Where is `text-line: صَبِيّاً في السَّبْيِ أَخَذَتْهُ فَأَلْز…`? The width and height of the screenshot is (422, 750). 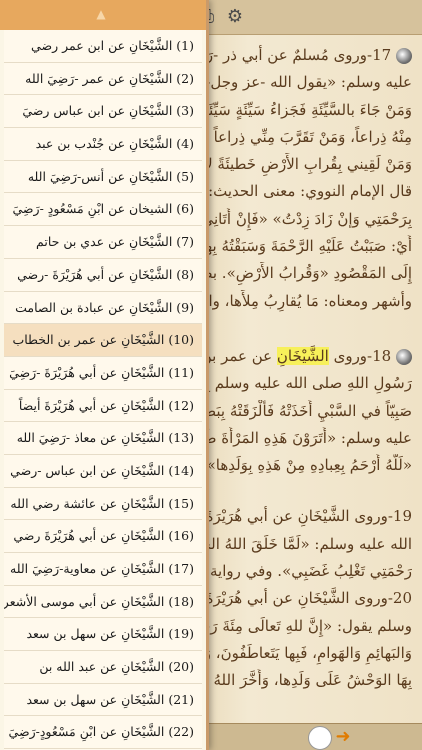
text-line: صَبِيّاً في السَّبْيِ أَخَذَتْهُ فَأَلْز… is located at coordinates (301, 410).